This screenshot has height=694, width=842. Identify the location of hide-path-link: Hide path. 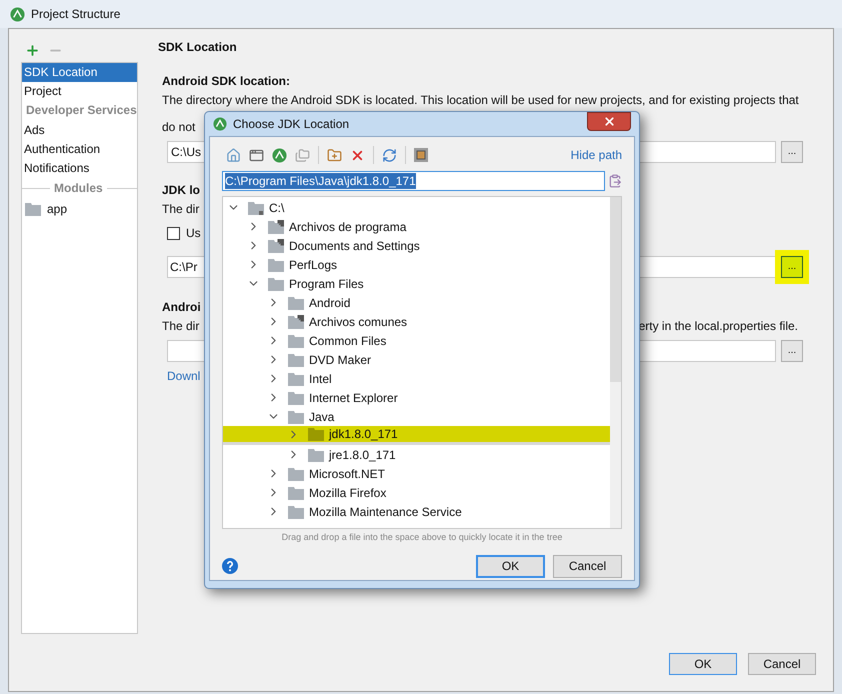
(596, 155).